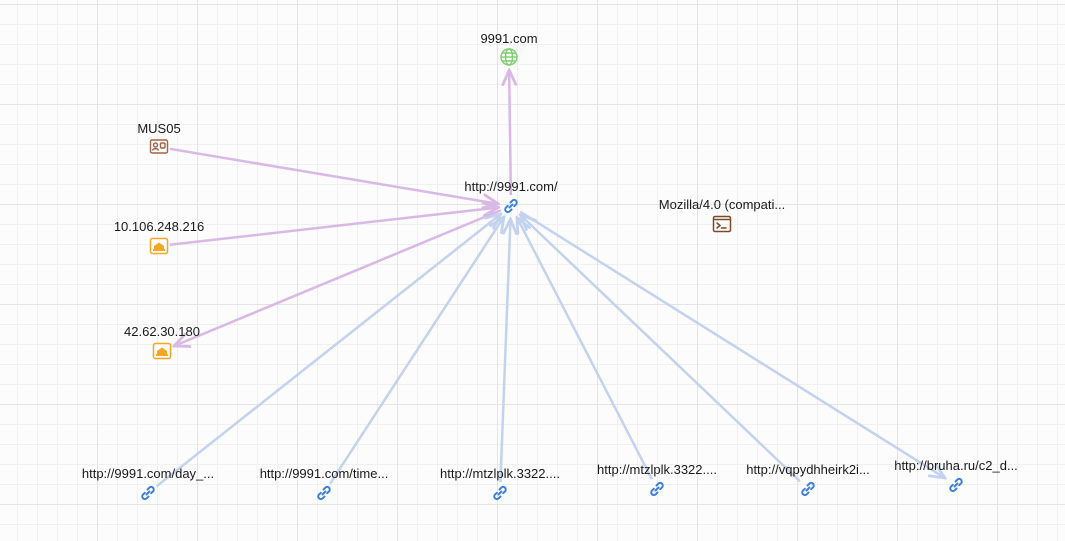  What do you see at coordinates (509, 57) in the screenshot?
I see `globe-icon` at bounding box center [509, 57].